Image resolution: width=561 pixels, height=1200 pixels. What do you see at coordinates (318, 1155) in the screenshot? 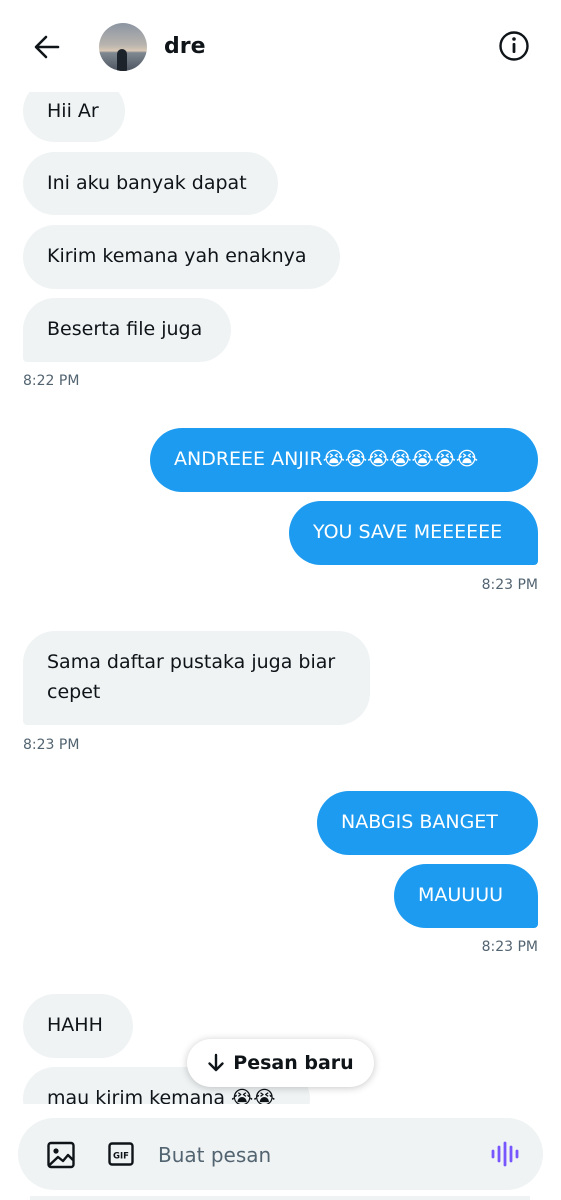
I see `message-input` at bounding box center [318, 1155].